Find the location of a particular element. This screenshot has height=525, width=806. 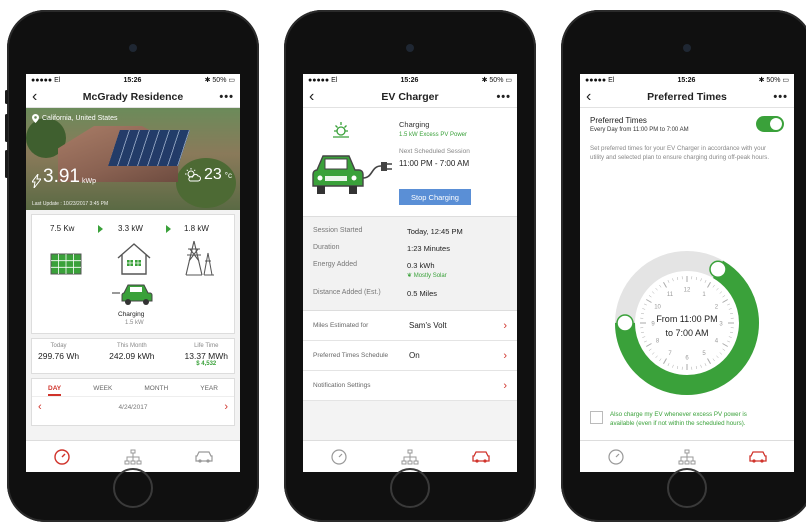

clock-number: 10 is located at coordinates (657, 308).